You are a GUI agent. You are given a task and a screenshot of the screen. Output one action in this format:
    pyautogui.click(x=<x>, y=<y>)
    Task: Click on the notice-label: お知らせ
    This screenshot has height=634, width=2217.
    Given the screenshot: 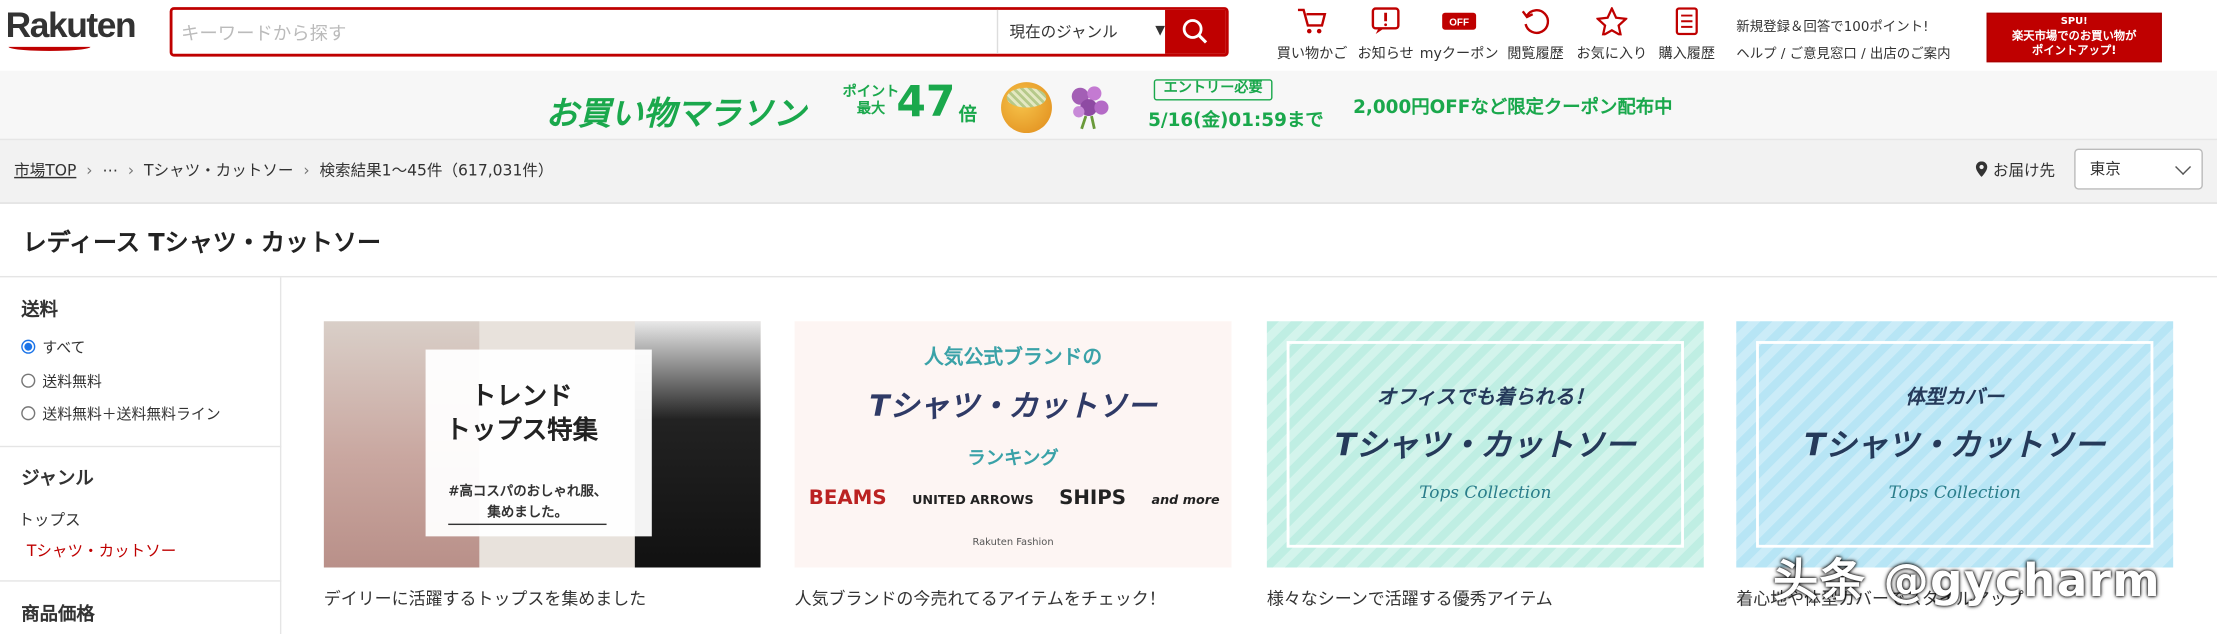 What is the action you would take?
    pyautogui.click(x=1385, y=54)
    